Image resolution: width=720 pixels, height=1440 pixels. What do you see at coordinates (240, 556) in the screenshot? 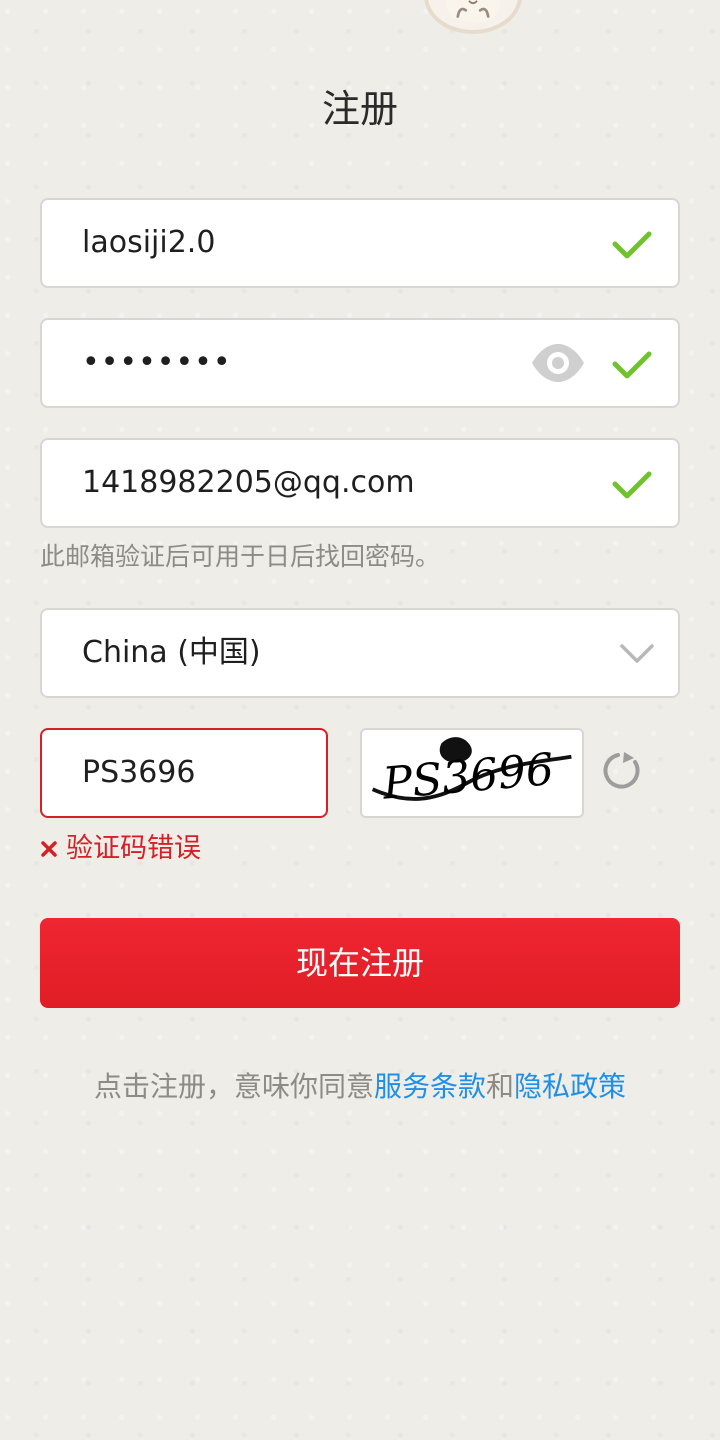
I see `email-helper-text: 此邮箱验证后可用于日后找回密码。` at bounding box center [240, 556].